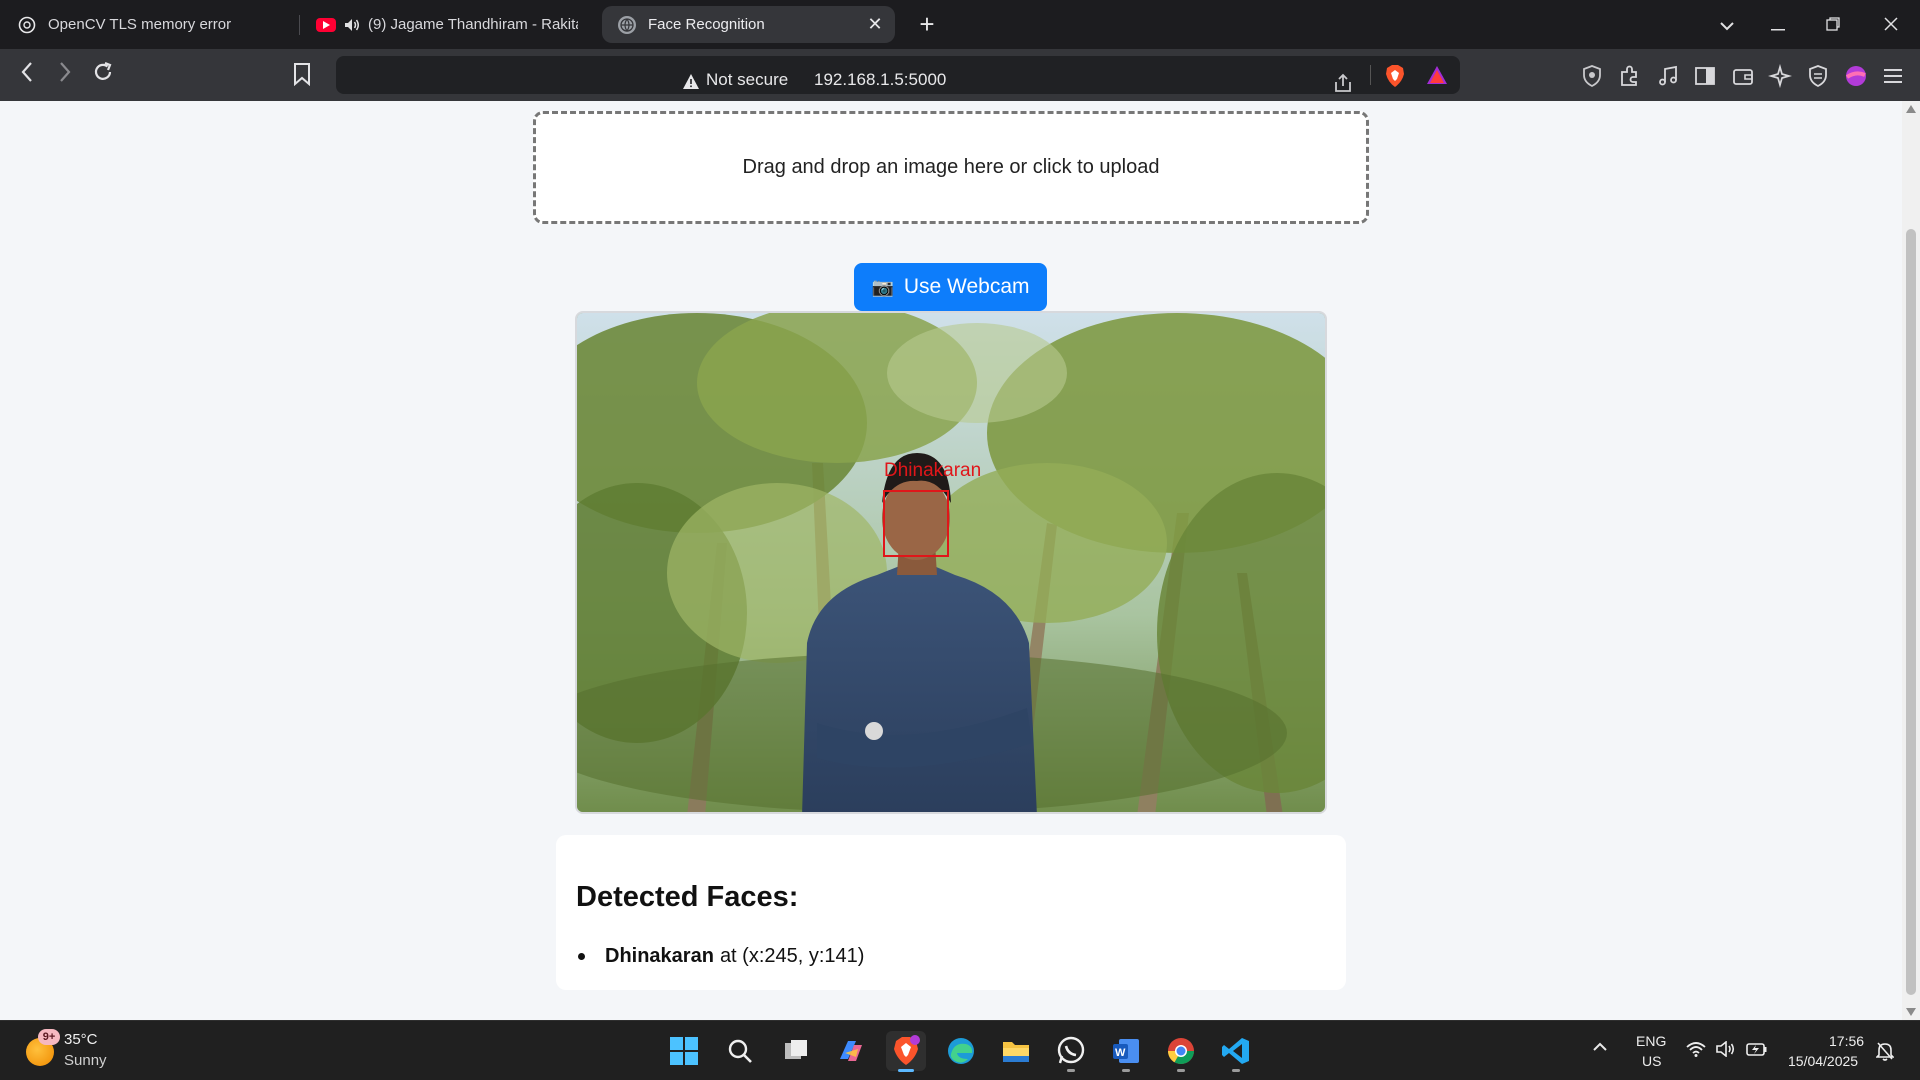 This screenshot has width=1920, height=1080. Describe the element at coordinates (1705, 76) in the screenshot. I see `sidebar-toggle-icon` at that location.